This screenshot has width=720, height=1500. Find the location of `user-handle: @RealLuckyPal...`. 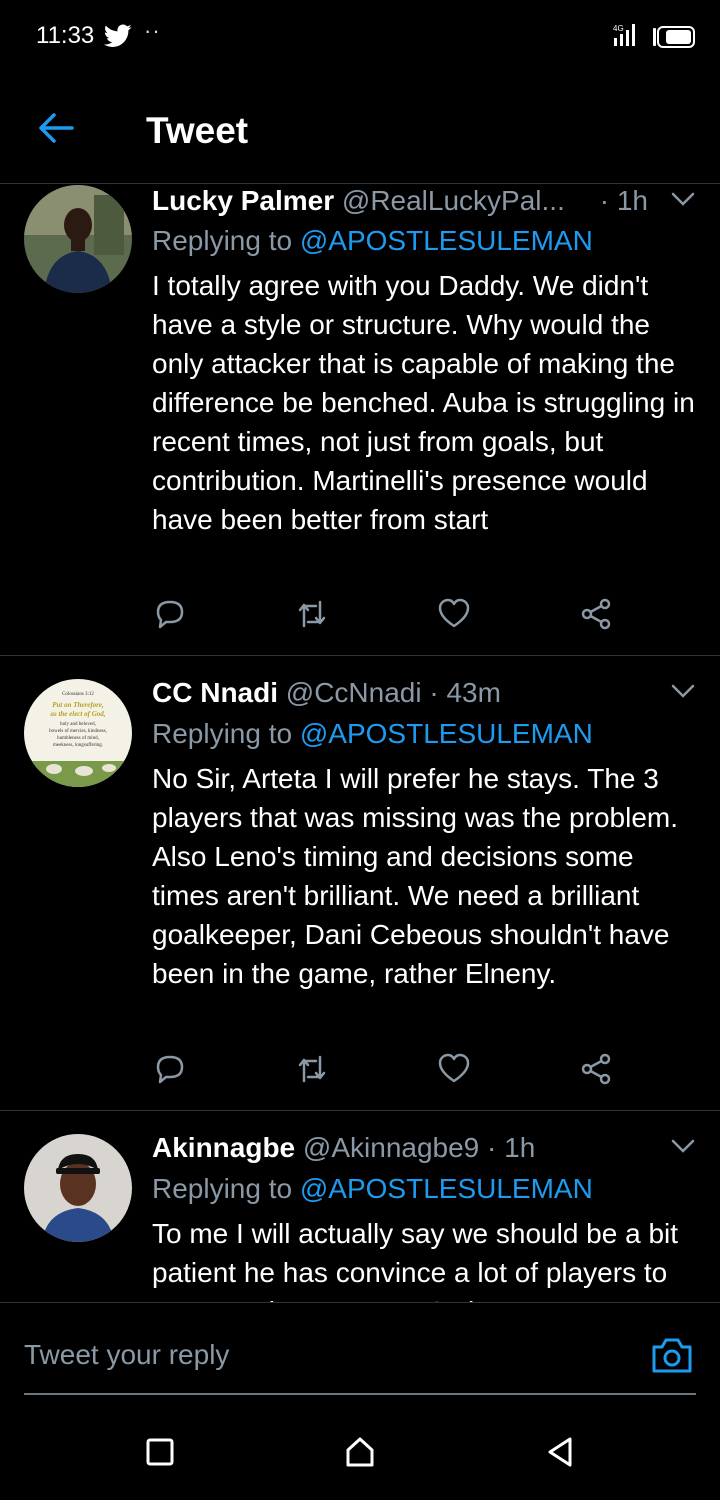

user-handle: @RealLuckyPal... is located at coordinates (453, 200).